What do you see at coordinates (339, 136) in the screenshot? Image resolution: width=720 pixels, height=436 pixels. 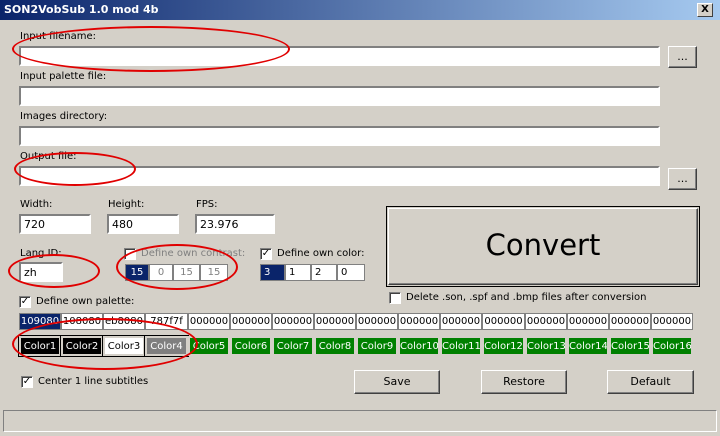 I see `images-directory-field` at bounding box center [339, 136].